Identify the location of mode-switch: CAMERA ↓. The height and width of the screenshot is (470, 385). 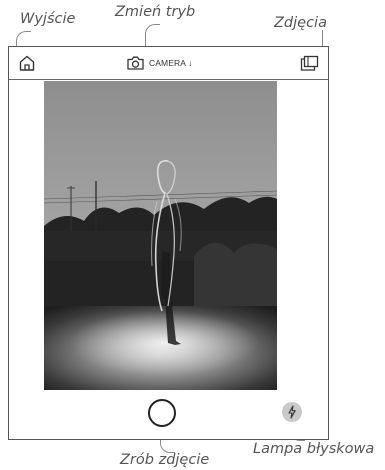
(159, 63).